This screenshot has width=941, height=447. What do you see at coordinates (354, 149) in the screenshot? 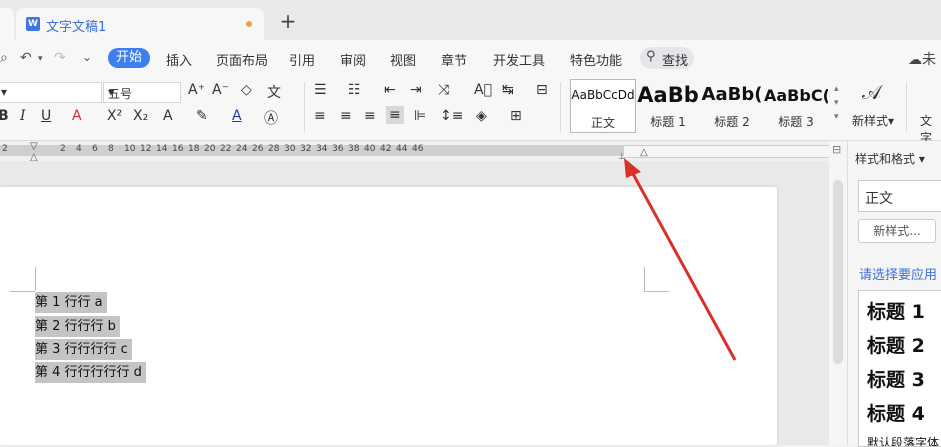
I see `ruler-tick-label: 38` at bounding box center [354, 149].